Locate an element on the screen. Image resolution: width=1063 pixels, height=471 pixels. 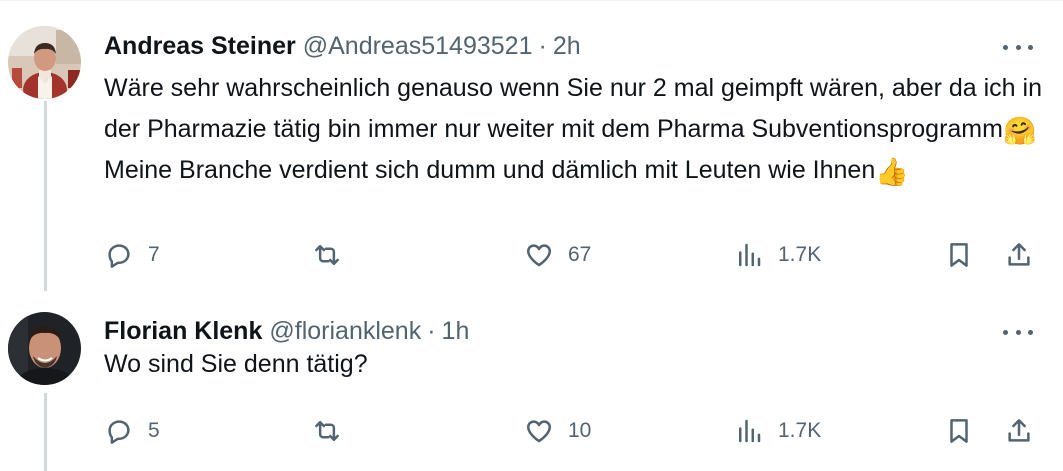
tweet-header: Andreas Steiner @Andreas51493521 · 2h is located at coordinates (342, 46).